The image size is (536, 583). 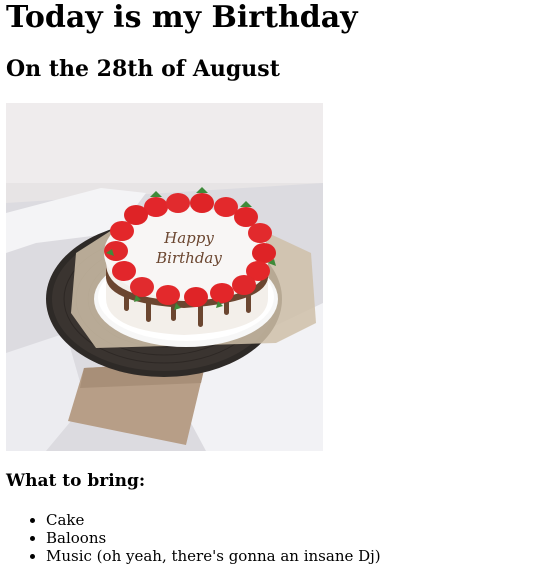 What do you see at coordinates (213, 538) in the screenshot?
I see `list-item: Baloons` at bounding box center [213, 538].